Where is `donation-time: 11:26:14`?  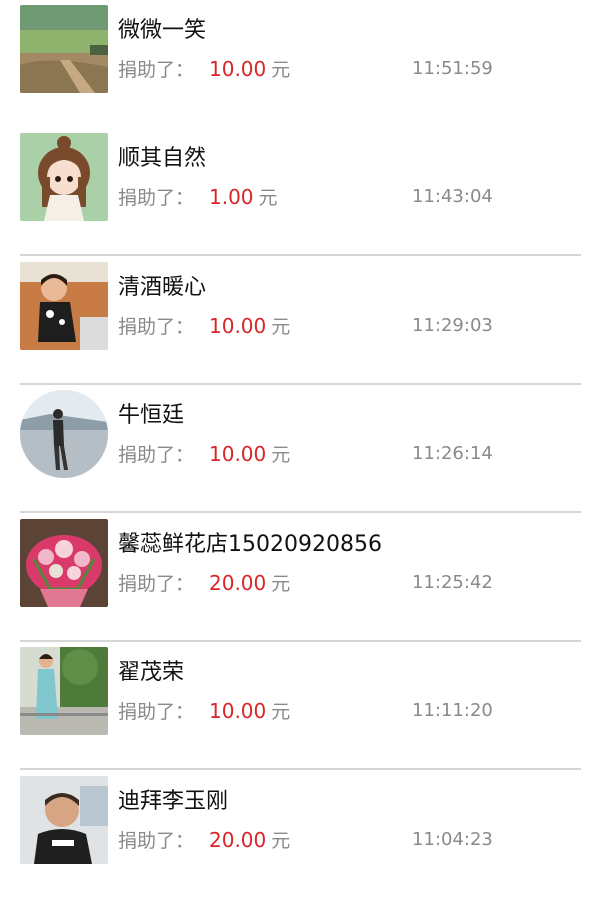
donation-time: 11:26:14 is located at coordinates (452, 453).